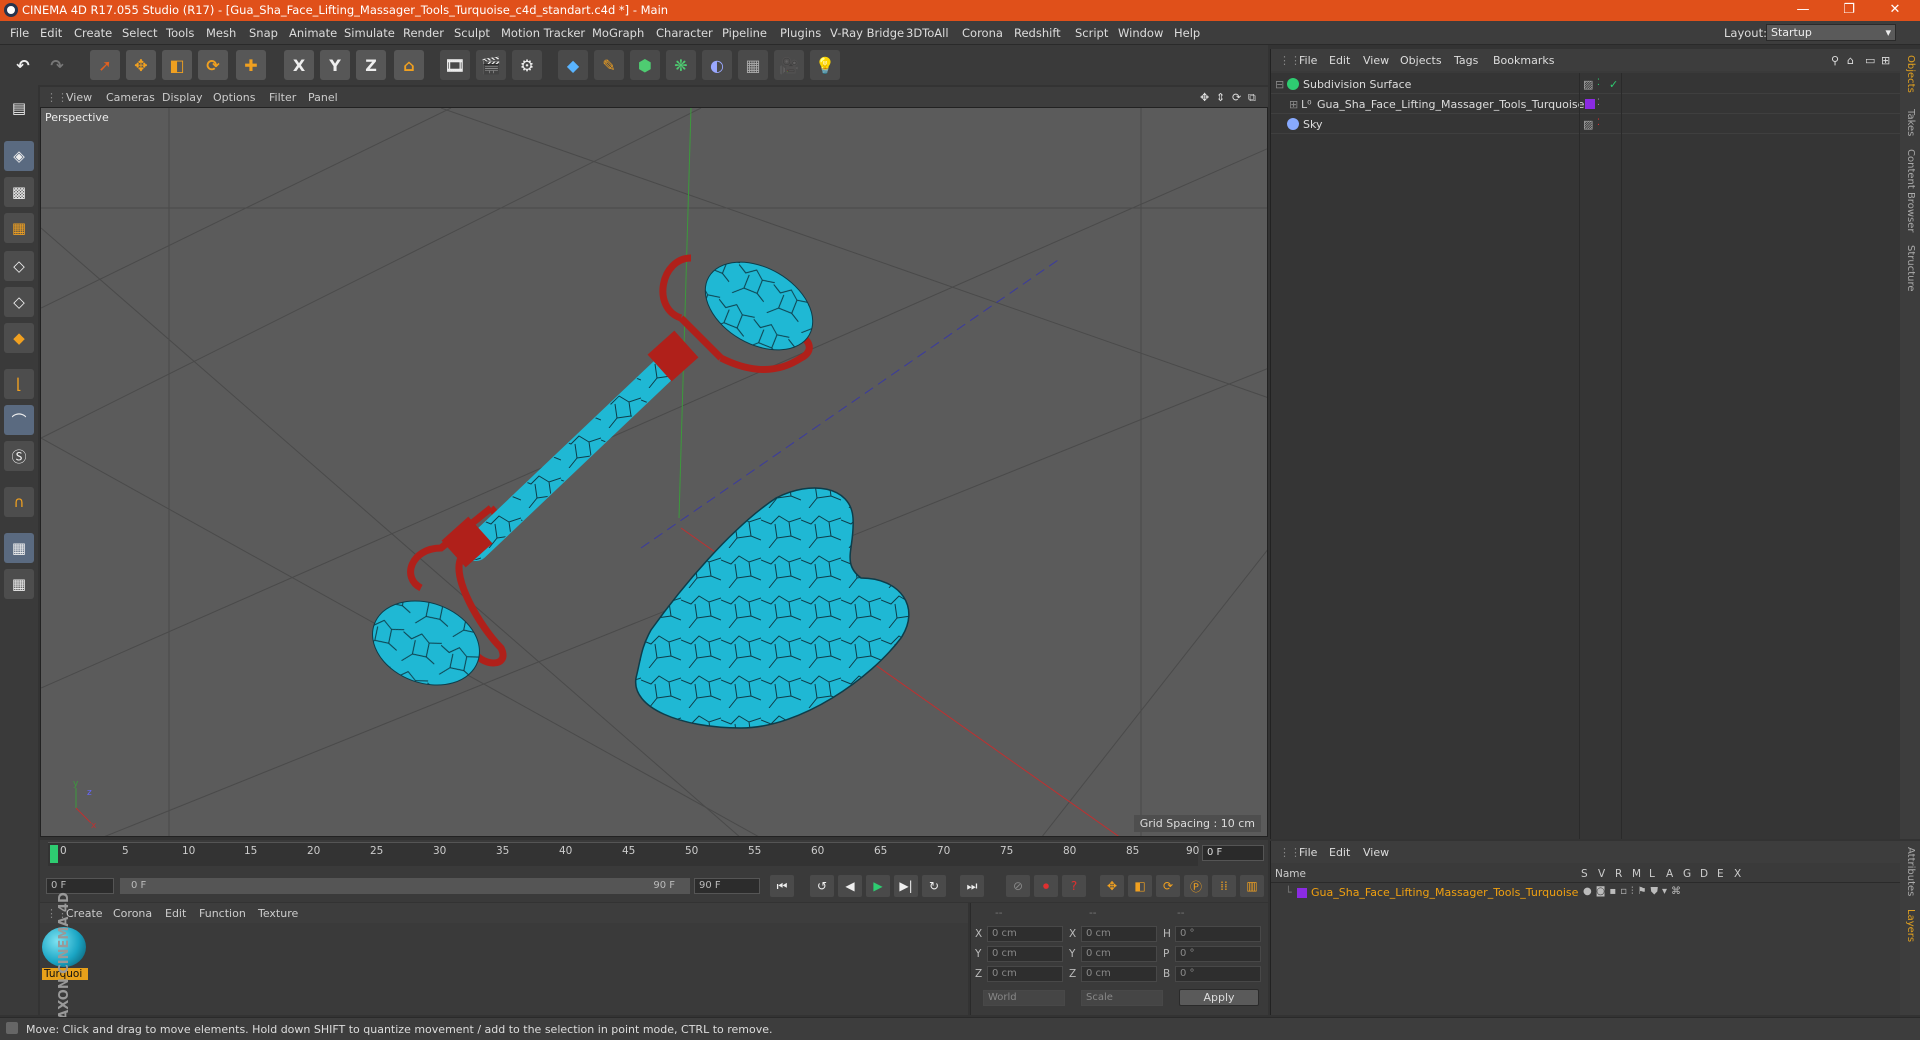  Describe the element at coordinates (1613, 84) in the screenshot. I see `enabled-check-icon: ✓` at that location.